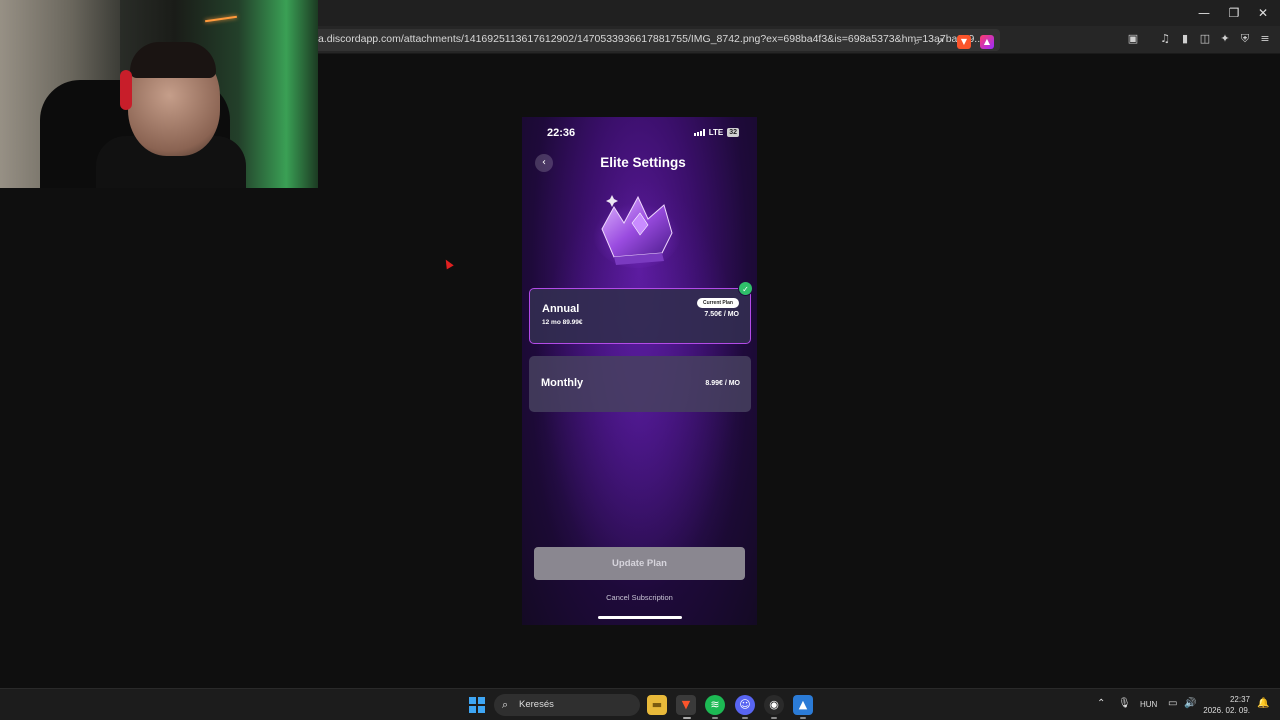  I want to click on signal-icon, so click(699, 132).